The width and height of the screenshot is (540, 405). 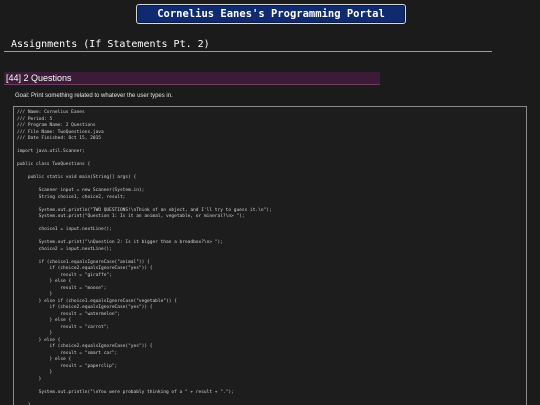 What do you see at coordinates (51, 151) in the screenshot?
I see `code-line: import java.util.Scanner;` at bounding box center [51, 151].